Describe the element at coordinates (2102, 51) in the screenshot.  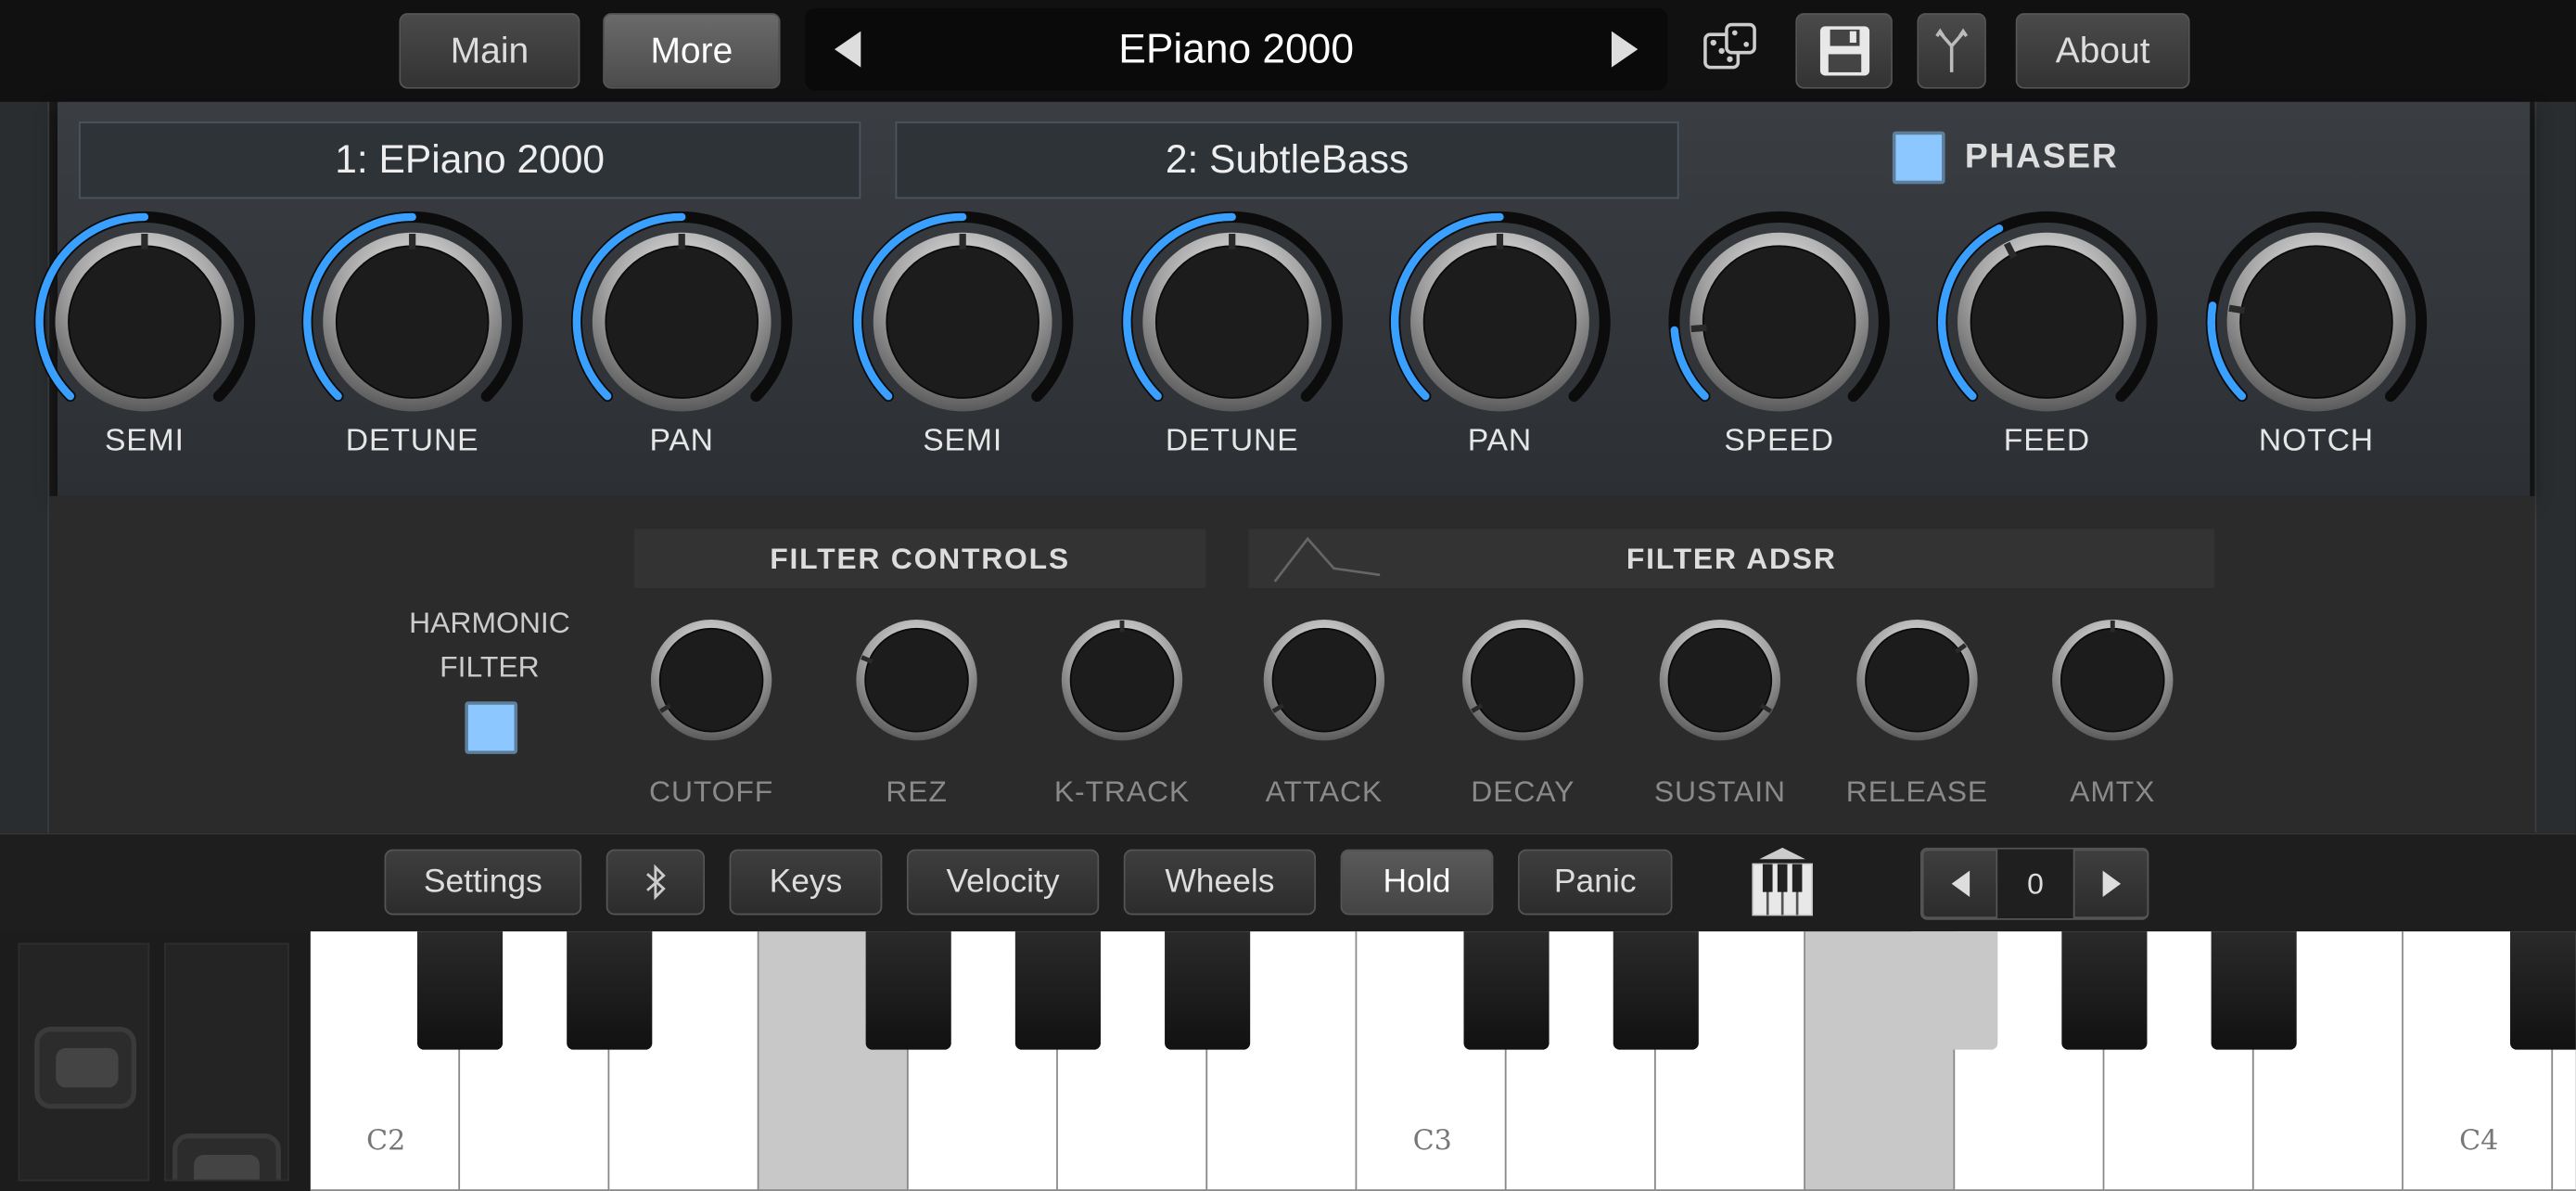
I see `about-button: About` at that location.